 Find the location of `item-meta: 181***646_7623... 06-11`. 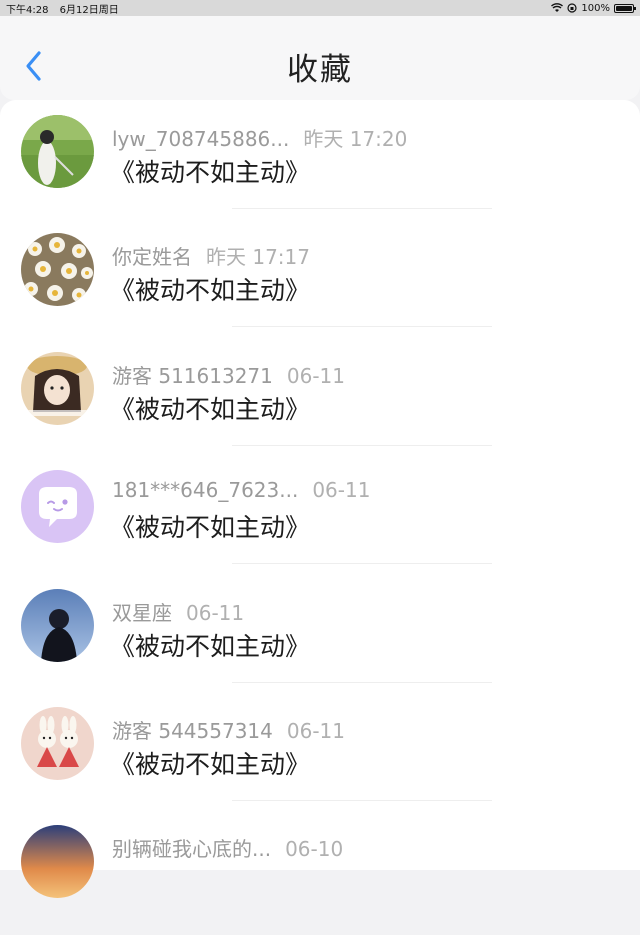

item-meta: 181***646_7623... 06-11 is located at coordinates (241, 490).